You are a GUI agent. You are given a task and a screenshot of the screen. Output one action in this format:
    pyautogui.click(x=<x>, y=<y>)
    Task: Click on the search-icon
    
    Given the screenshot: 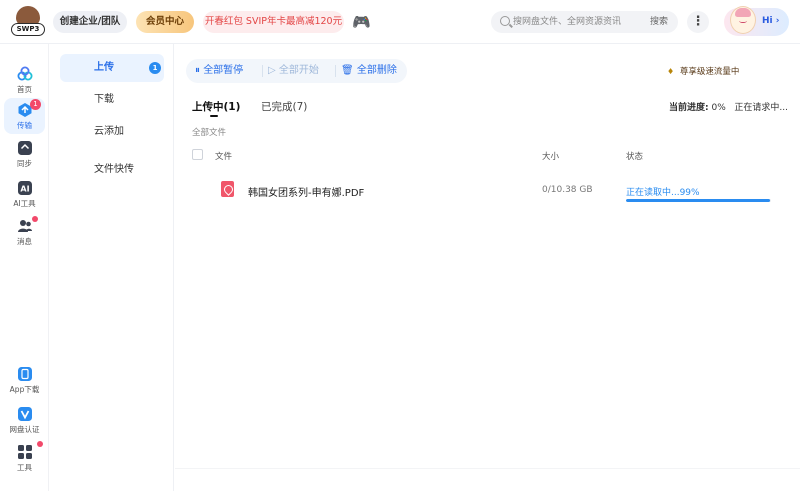 What is the action you would take?
    pyautogui.click(x=505, y=21)
    